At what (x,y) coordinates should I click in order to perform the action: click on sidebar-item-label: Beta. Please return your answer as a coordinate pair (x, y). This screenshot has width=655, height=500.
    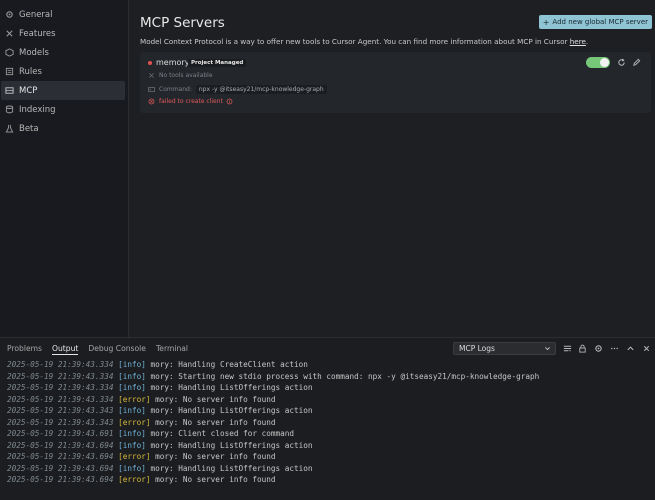
    Looking at the image, I should click on (29, 128).